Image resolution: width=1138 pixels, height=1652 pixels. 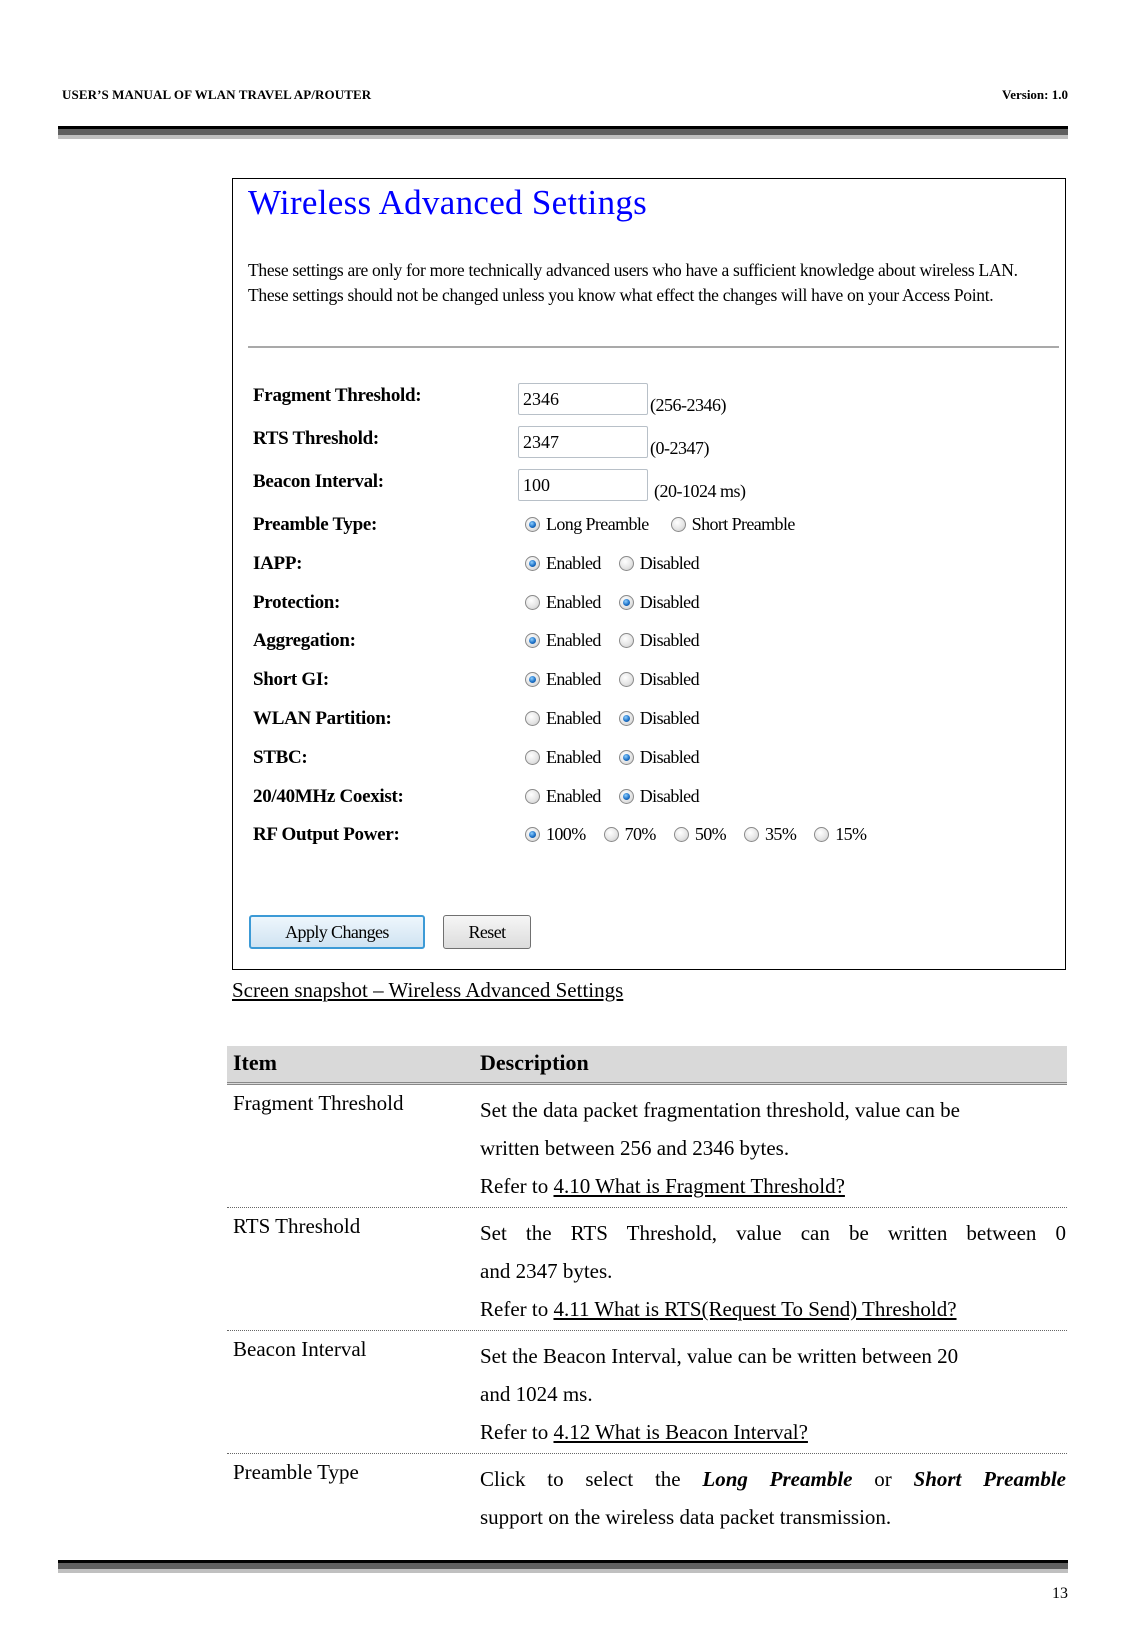 I want to click on iapp-row: IAPP: Enabled Disabled, so click(x=653, y=568).